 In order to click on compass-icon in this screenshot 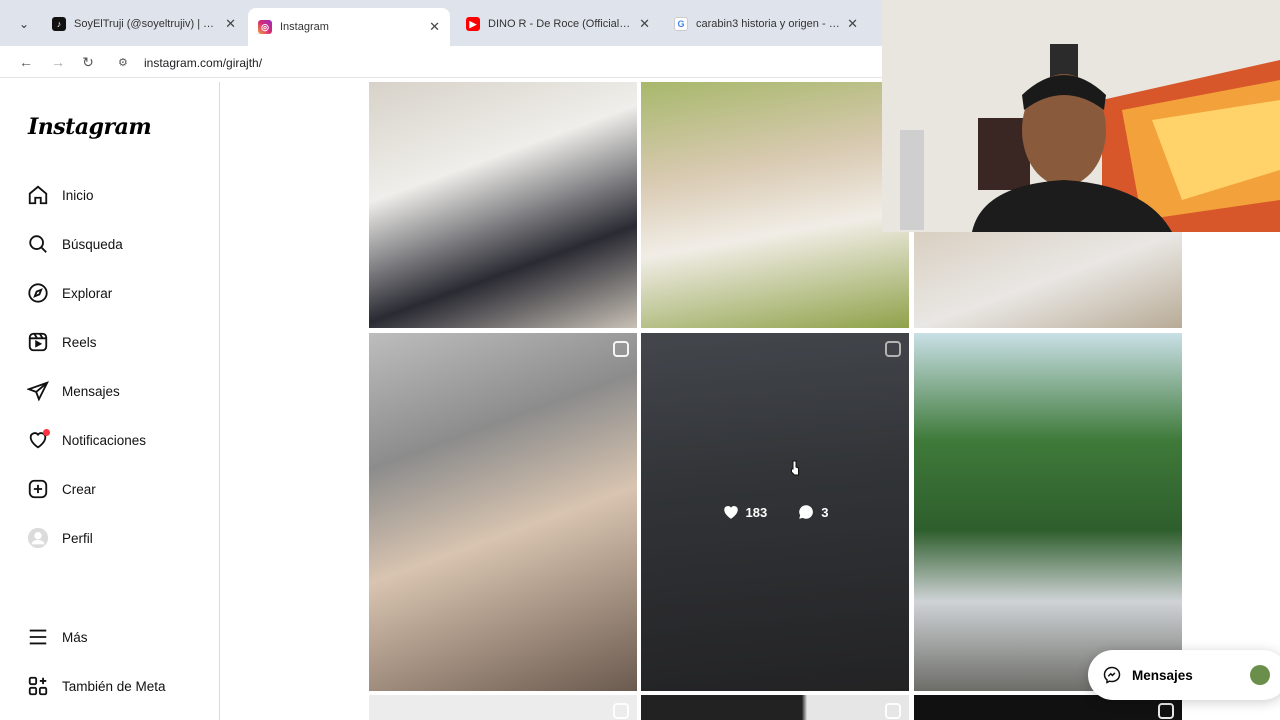, I will do `click(38, 293)`.